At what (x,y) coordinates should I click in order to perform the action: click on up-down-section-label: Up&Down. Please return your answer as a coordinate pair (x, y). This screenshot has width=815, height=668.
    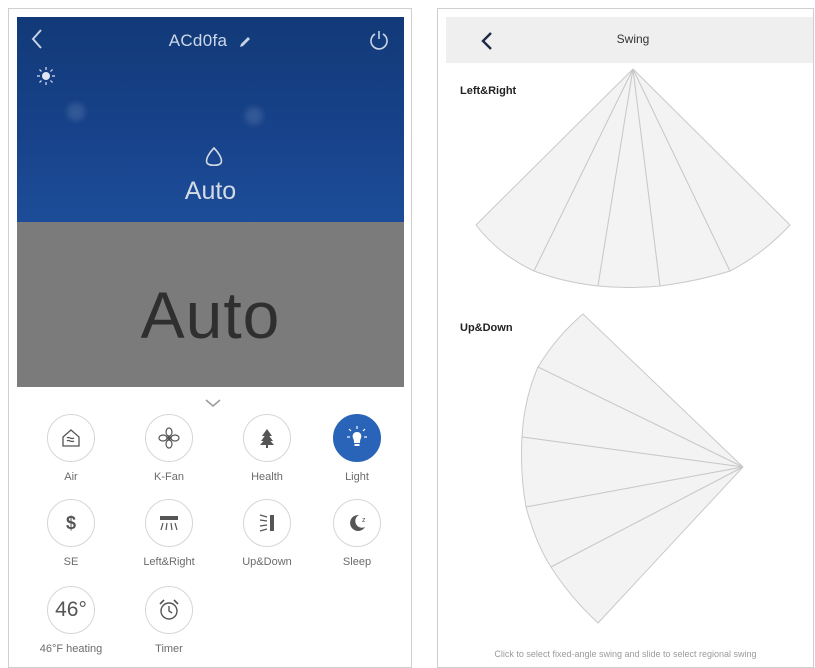
    Looking at the image, I should click on (486, 328).